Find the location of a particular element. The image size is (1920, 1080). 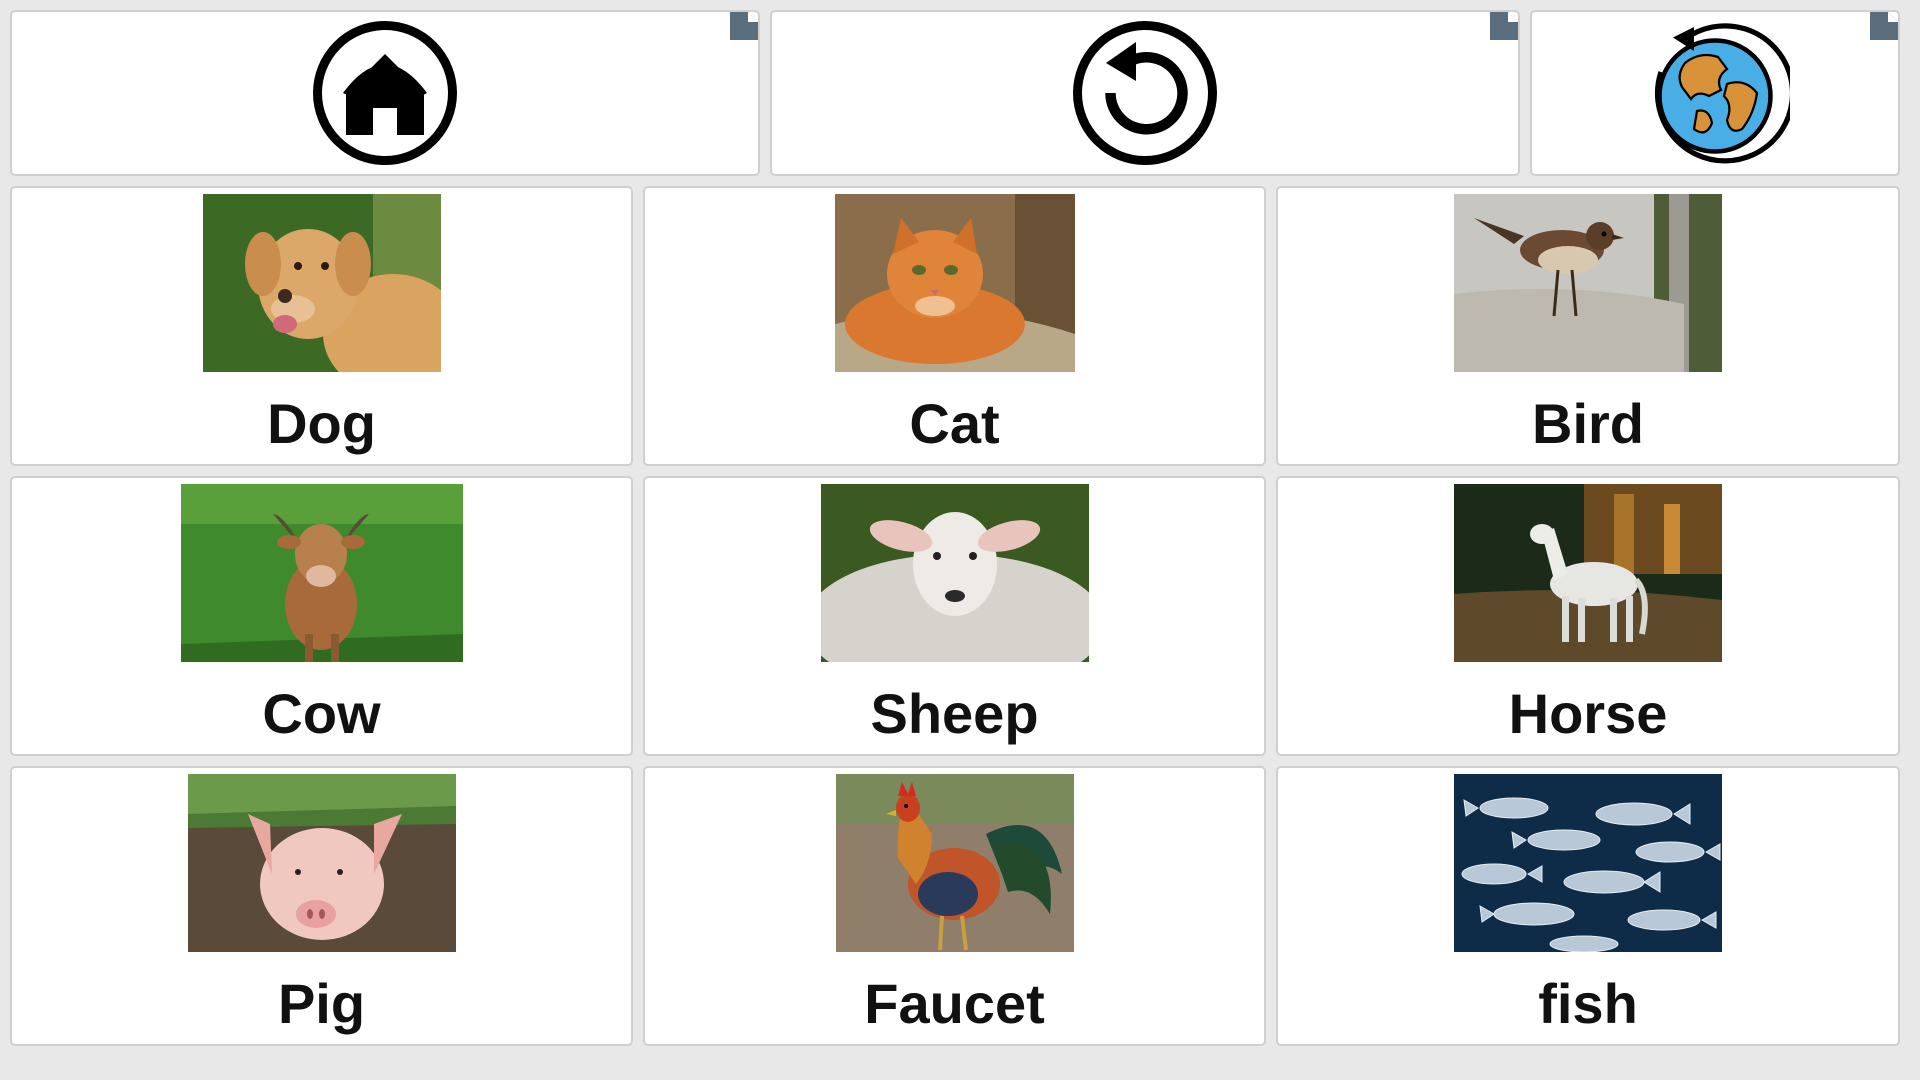

grid-cell-fish: fish is located at coordinates (1588, 906).